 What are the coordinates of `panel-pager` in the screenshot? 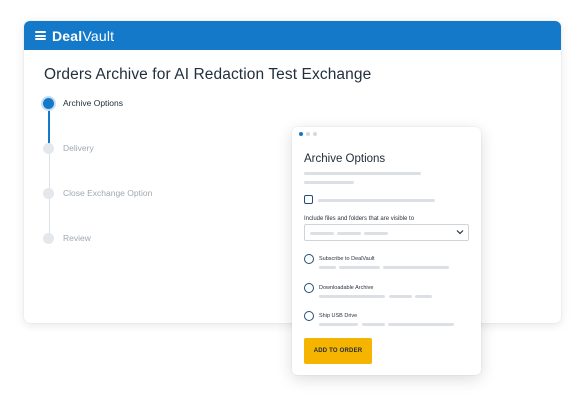 It's located at (308, 134).